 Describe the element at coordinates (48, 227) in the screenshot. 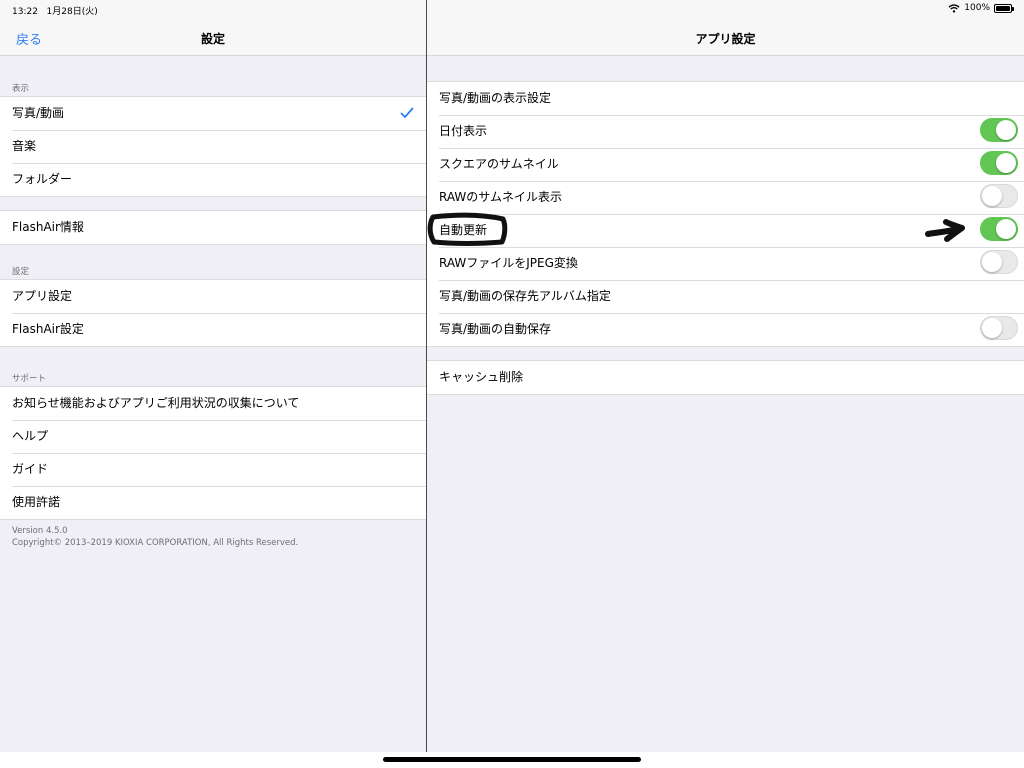

I see `sidebar-item-label: FlashAir情報` at that location.